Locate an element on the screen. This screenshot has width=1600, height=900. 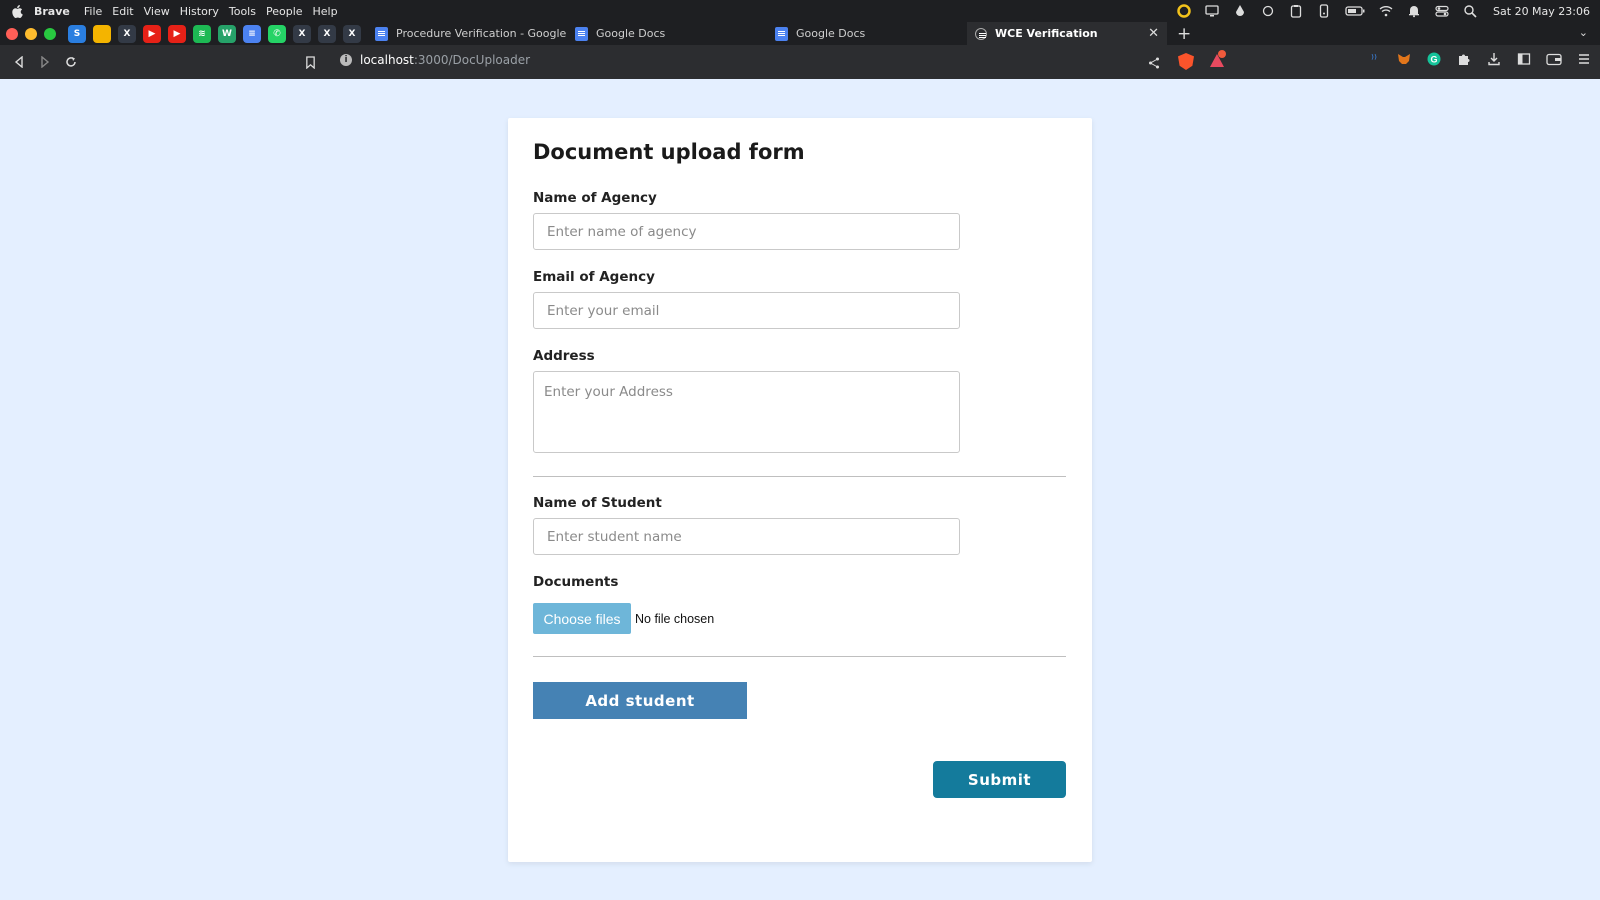
battery-icon is located at coordinates (1355, 11).